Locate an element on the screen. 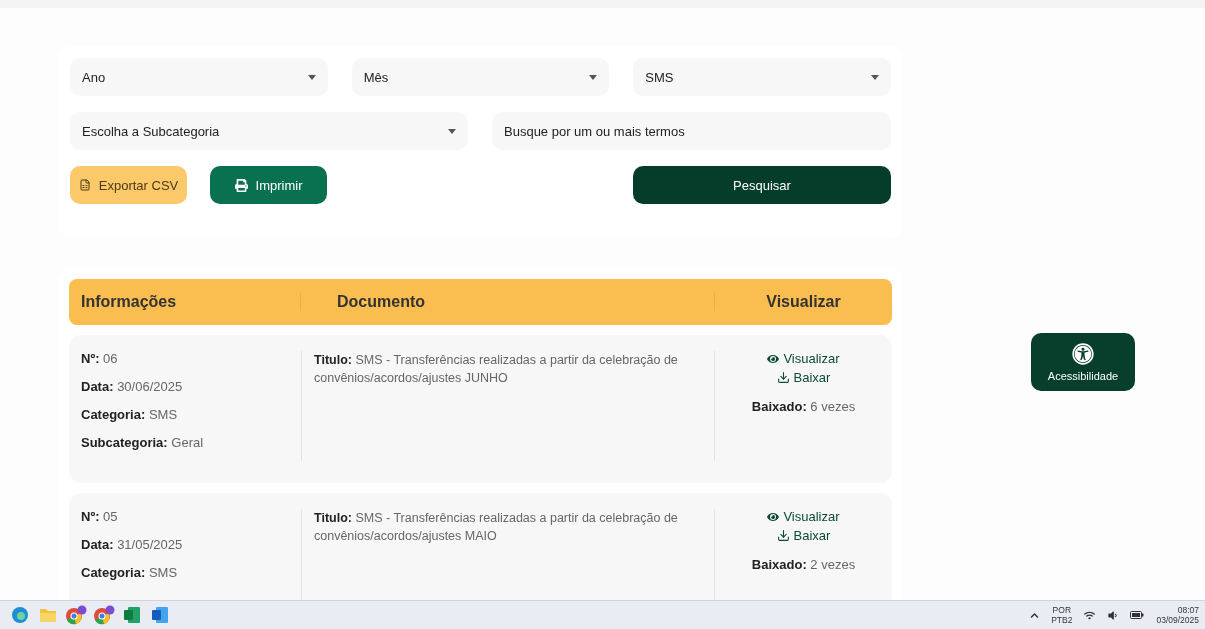 This screenshot has width=1205, height=629. chevron-up-icon is located at coordinates (1035, 615).